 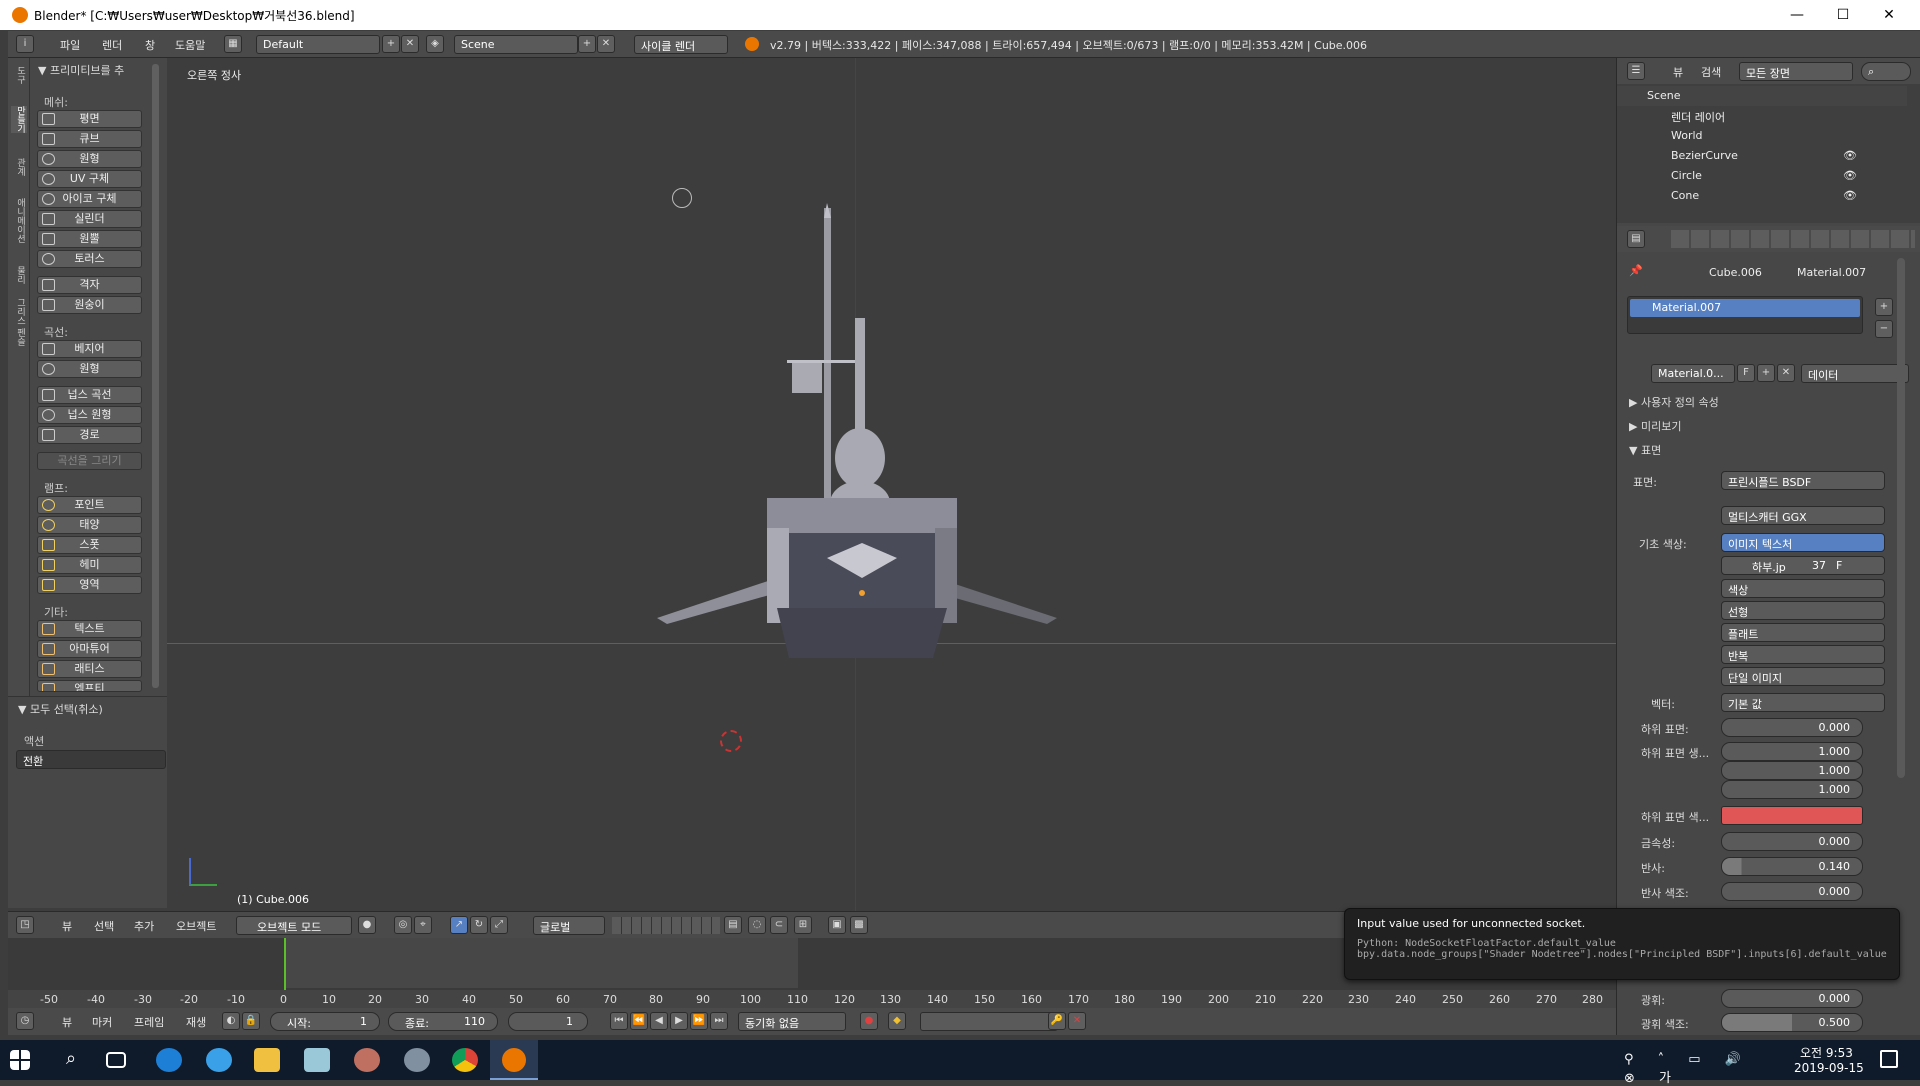 What do you see at coordinates (1762, 196) in the screenshot?
I see `outliner-row-cone: Cone 👁` at bounding box center [1762, 196].